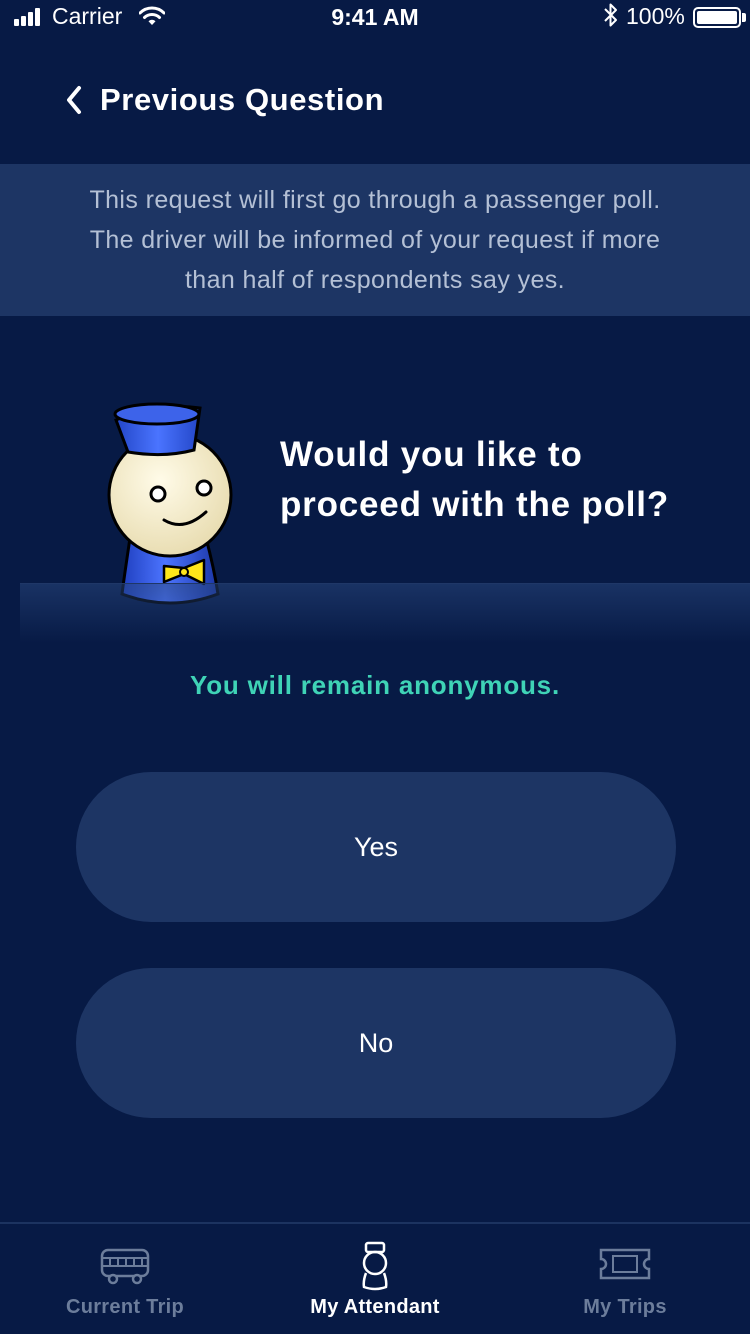 The image size is (750, 1334). What do you see at coordinates (170, 503) in the screenshot?
I see `attendant-mascot` at bounding box center [170, 503].